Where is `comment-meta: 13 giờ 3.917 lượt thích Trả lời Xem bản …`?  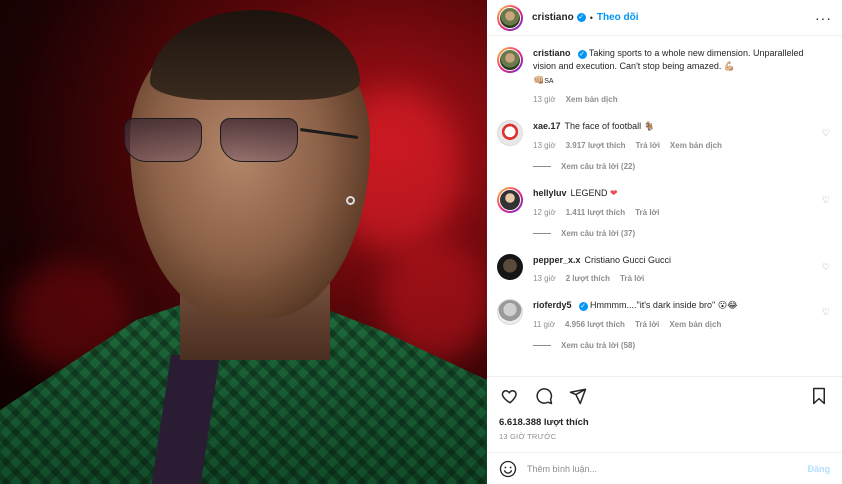 comment-meta: 13 giờ 3.917 lượt thích Trả lời Xem bản … is located at coordinates (673, 145).